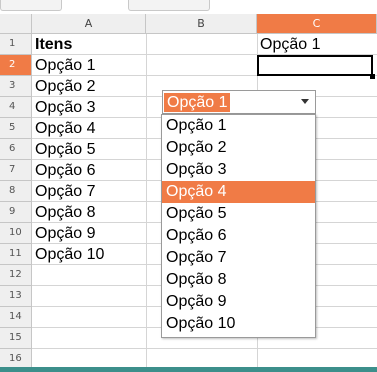  What do you see at coordinates (16, 107) in the screenshot?
I see `row-header-4: 4` at bounding box center [16, 107].